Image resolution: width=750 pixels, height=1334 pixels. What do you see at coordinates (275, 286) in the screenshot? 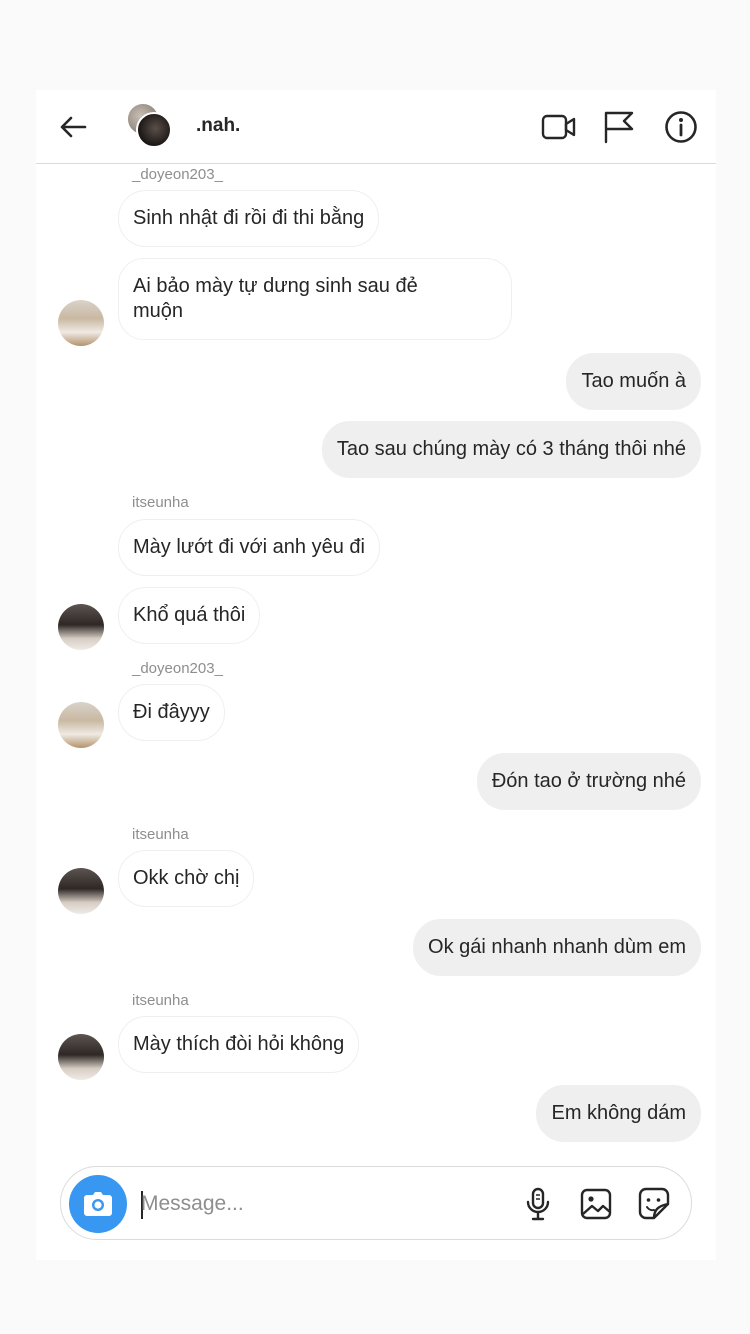
I see `message-line: Ai bảo mày tự dưng sinh sau đẻ` at bounding box center [275, 286].